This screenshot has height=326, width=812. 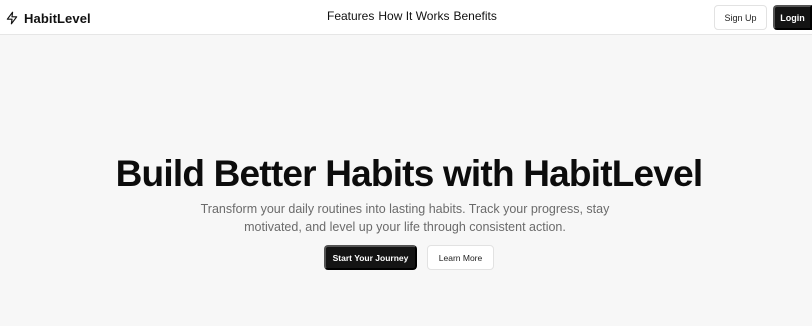 What do you see at coordinates (12, 18) in the screenshot?
I see `lightning-bolt-icon` at bounding box center [12, 18].